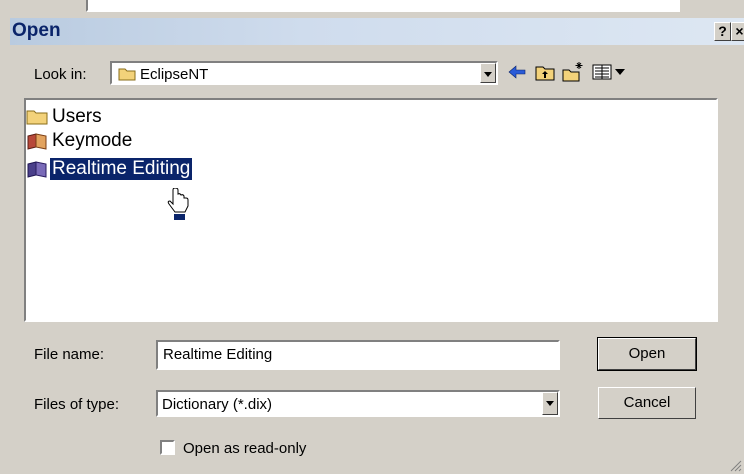  I want to click on help-button: ?, so click(722, 31).